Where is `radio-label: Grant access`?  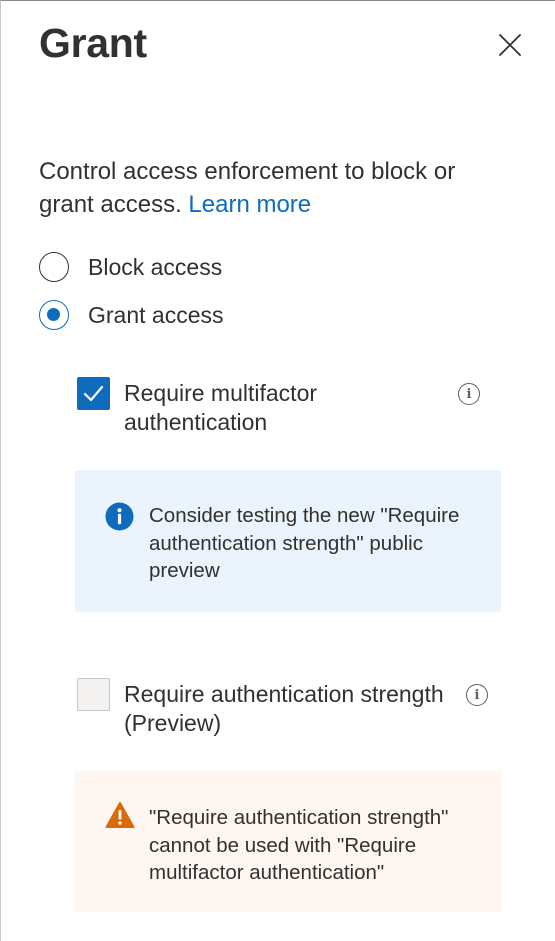
radio-label: Grant access is located at coordinates (156, 314).